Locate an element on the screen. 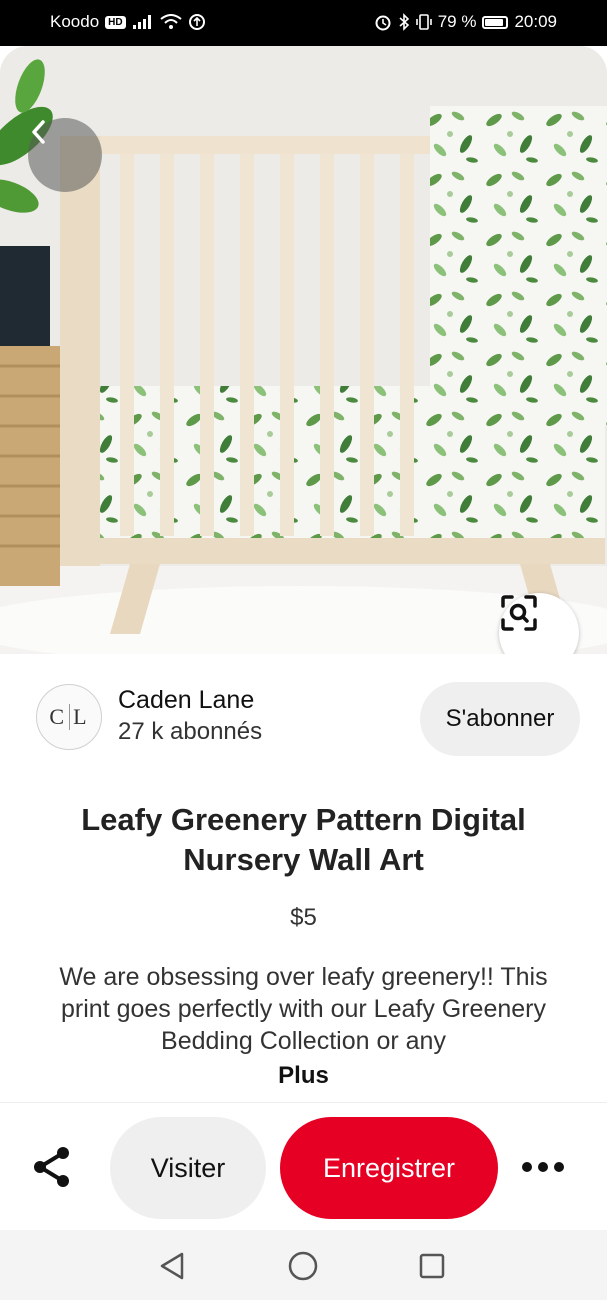  status-bar-right: 79 % 20:09 is located at coordinates (465, 22).